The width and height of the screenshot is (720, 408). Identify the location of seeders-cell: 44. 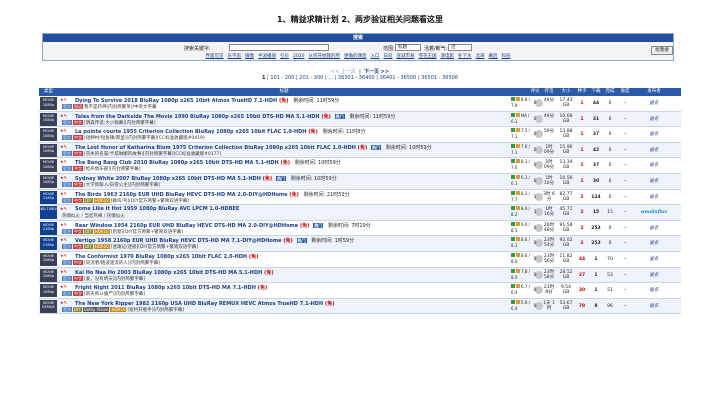
(582, 259).